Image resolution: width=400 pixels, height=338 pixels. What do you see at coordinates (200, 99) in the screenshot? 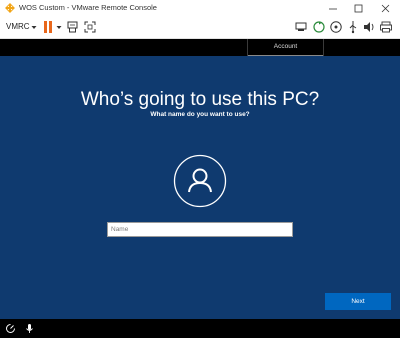
I see `page-title: Who’s going to use this PC?` at bounding box center [200, 99].